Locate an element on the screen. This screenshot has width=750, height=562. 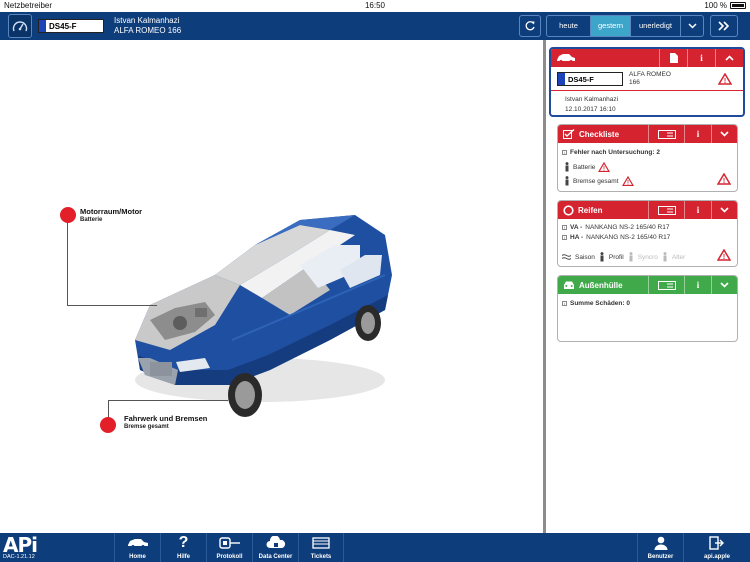
vehicle-card-separator is located at coordinates (647, 90).